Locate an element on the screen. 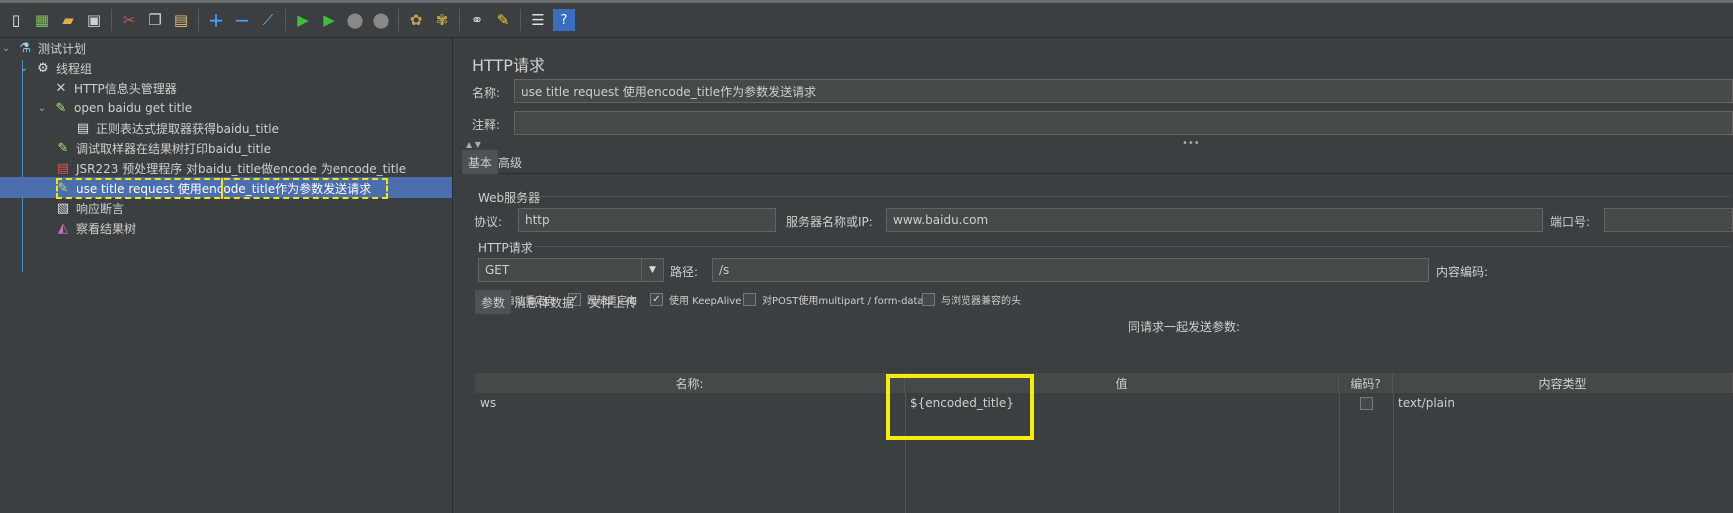 This screenshot has height=513, width=1733. tree-item-regex-extractor: ▤ 正则表达式提取器获得baidu_title is located at coordinates (176, 128).